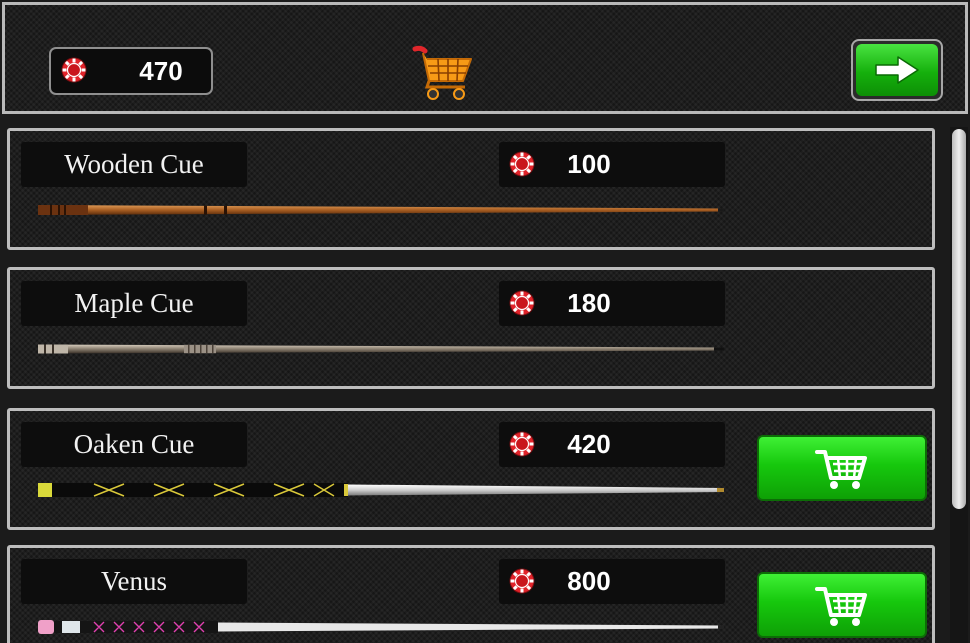  I want to click on next-button, so click(897, 70).